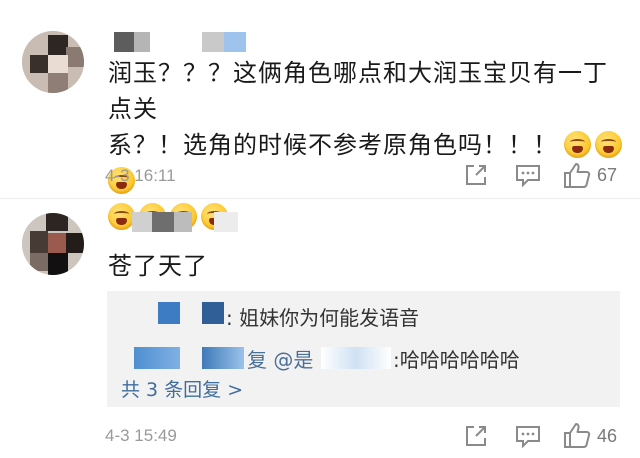 Image resolution: width=640 pixels, height=458 pixels. What do you see at coordinates (320, 198) in the screenshot?
I see `comment-divider` at bounding box center [320, 198].